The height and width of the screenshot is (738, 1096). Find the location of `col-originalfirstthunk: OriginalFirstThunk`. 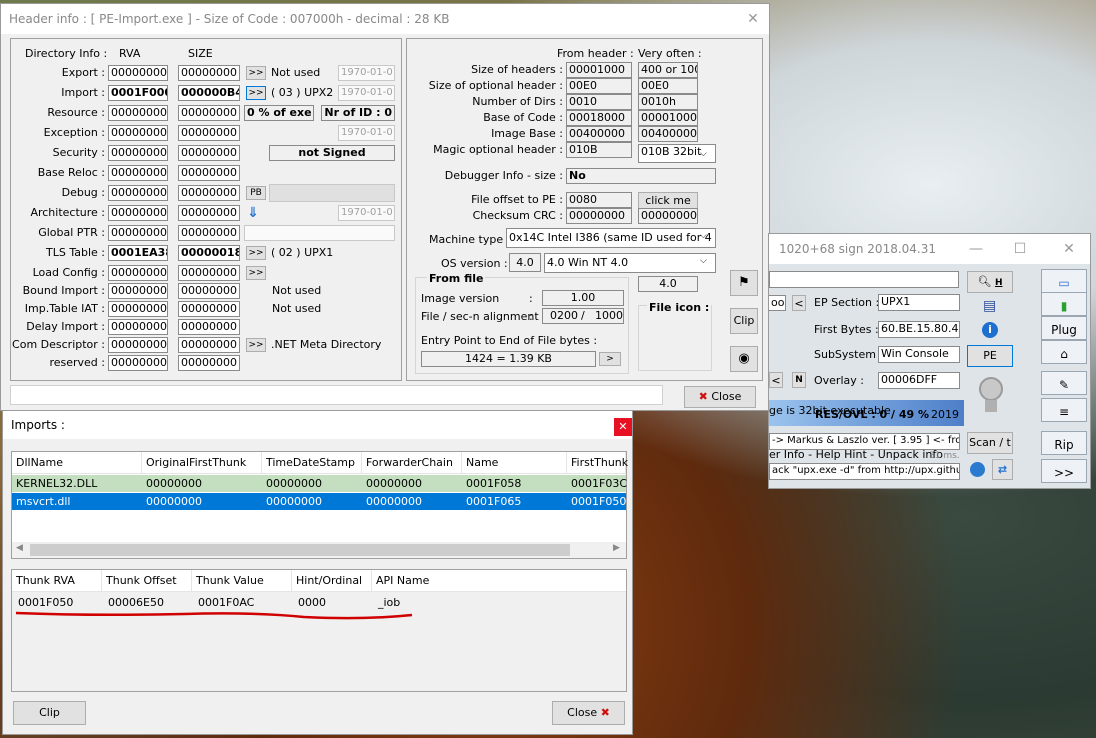

col-originalfirstthunk: OriginalFirstThunk is located at coordinates (202, 463).